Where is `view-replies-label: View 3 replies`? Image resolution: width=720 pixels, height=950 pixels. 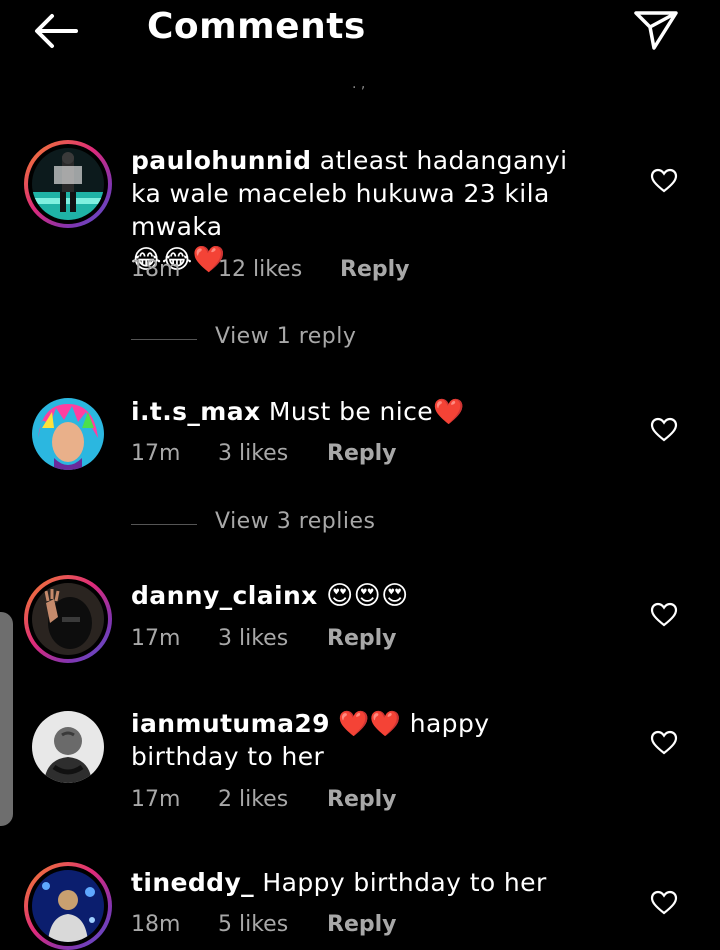 view-replies-label: View 3 replies is located at coordinates (295, 521).